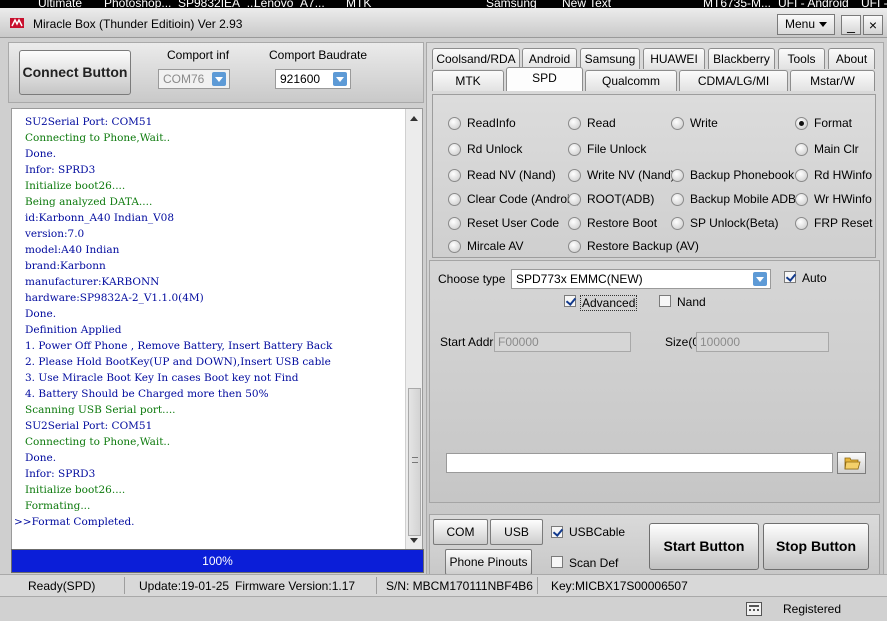 The width and height of the screenshot is (887, 621). I want to click on operation-label: Write NV (Nand), so click(631, 175).